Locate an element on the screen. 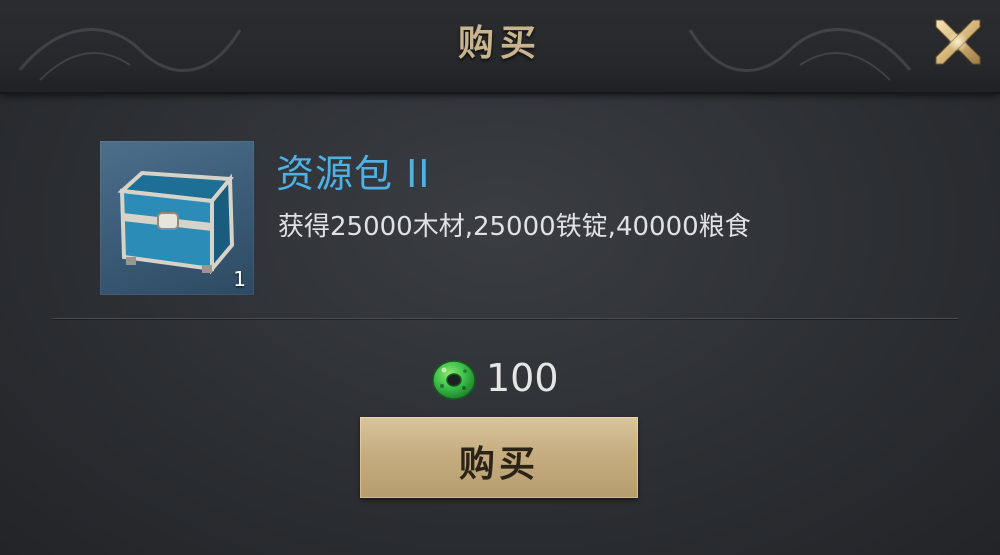 The width and height of the screenshot is (1000, 555). close-button is located at coordinates (958, 42).